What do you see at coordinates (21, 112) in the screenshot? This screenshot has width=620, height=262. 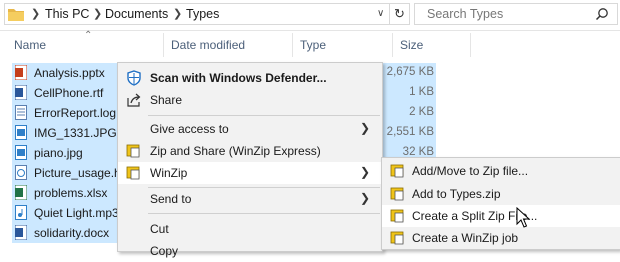 I see `text-file-icon` at bounding box center [21, 112].